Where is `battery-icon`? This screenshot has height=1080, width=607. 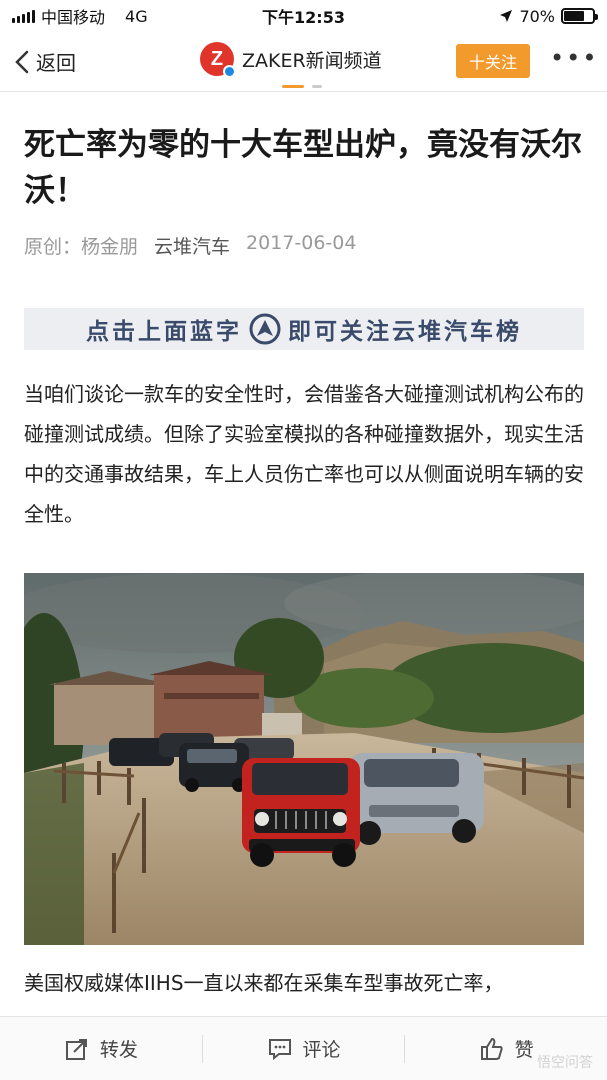 battery-icon is located at coordinates (579, 16).